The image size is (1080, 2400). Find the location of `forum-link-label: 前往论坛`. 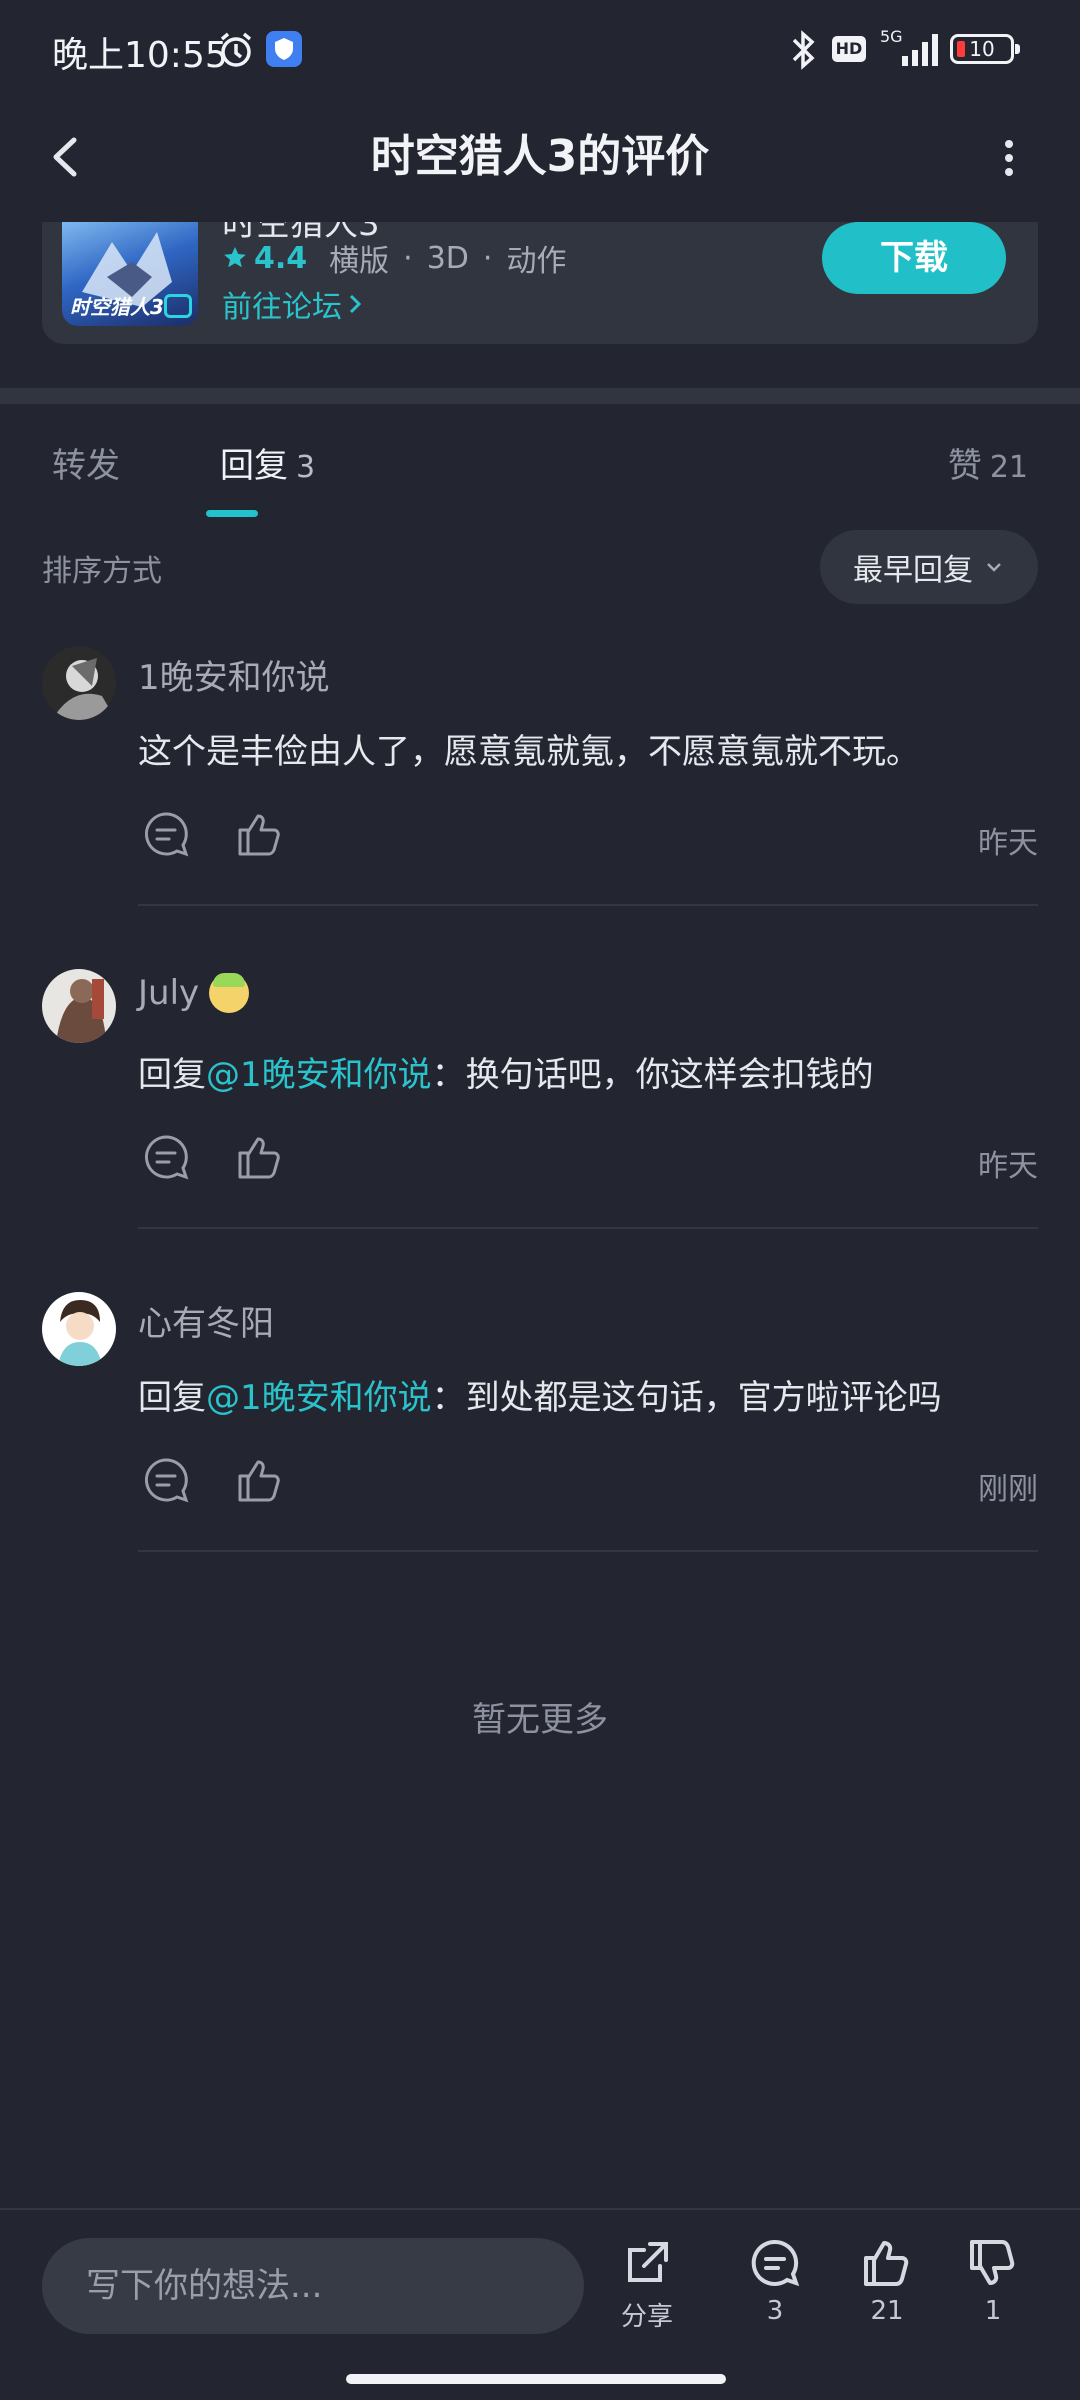

forum-link-label: 前往论坛 is located at coordinates (282, 307).